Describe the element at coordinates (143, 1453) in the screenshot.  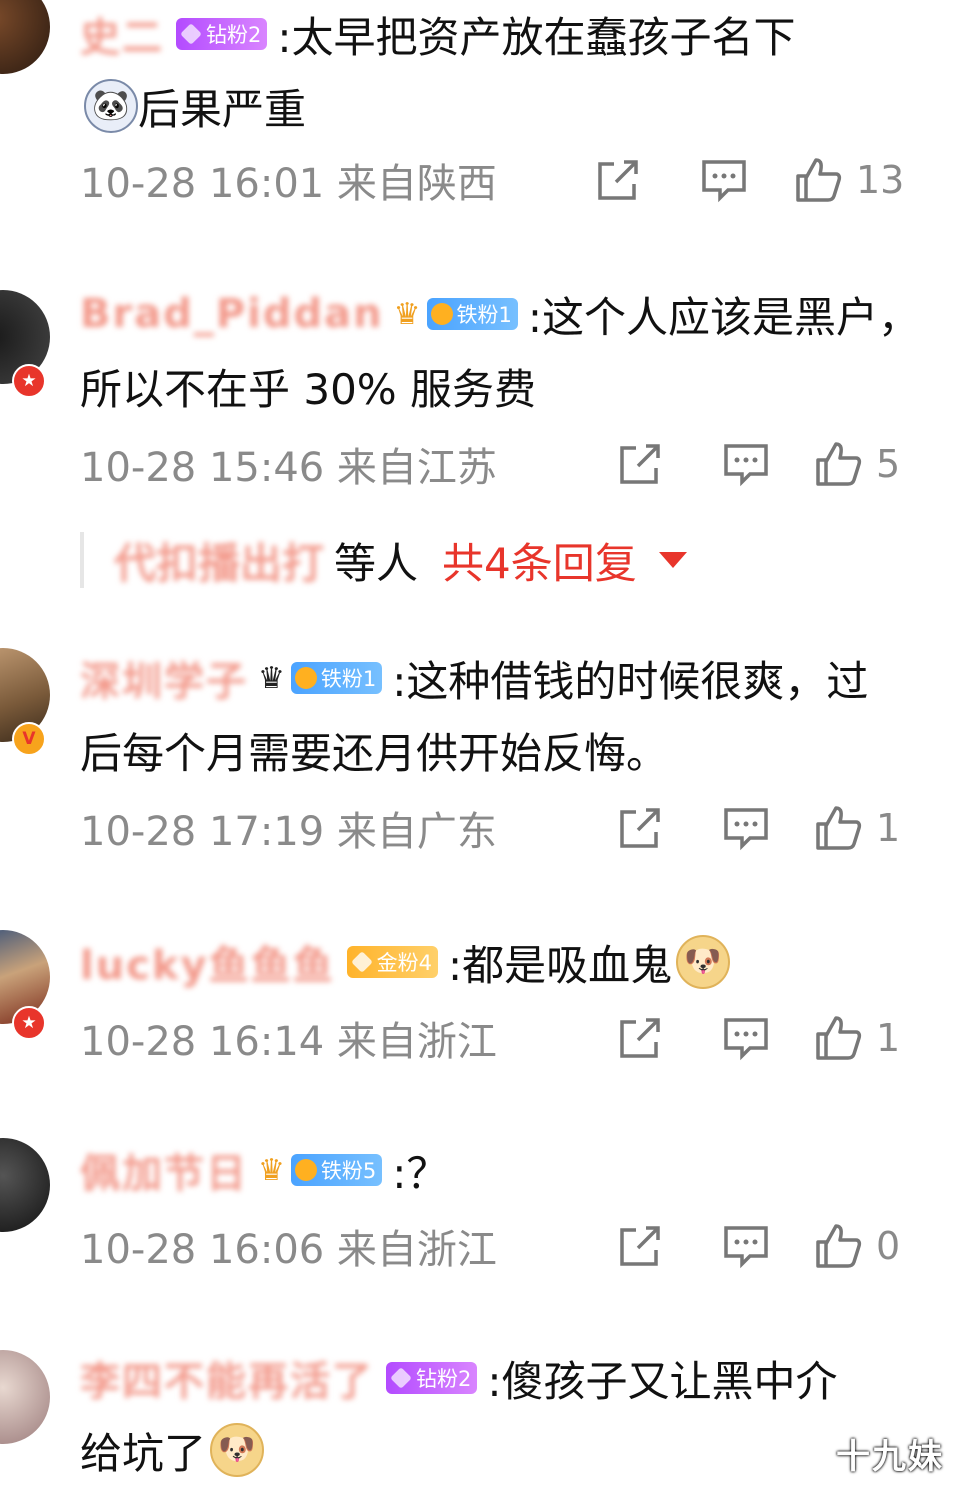
I see `comment-text-cont: 给坑了` at that location.